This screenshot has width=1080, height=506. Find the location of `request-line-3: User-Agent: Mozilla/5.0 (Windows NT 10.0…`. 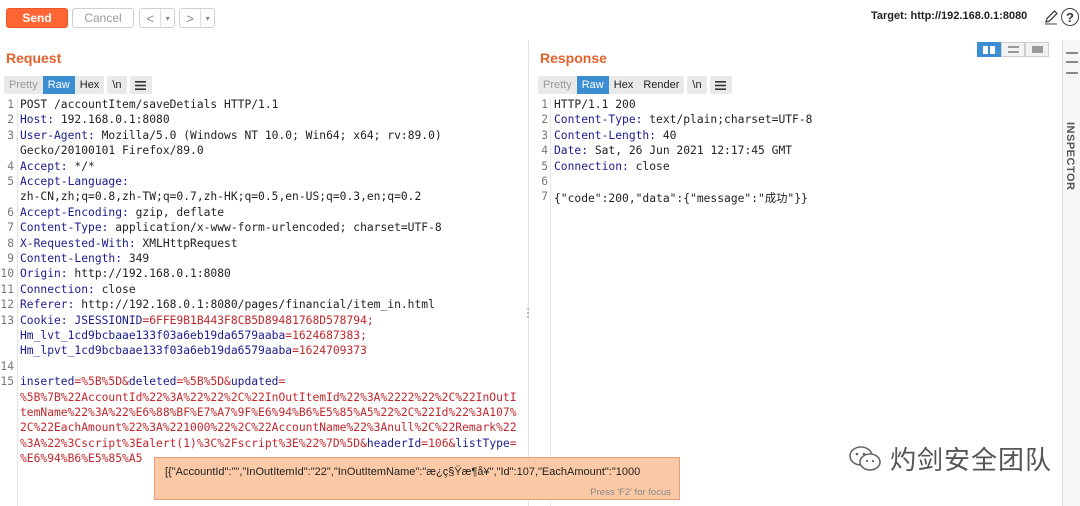

request-line-3: User-Agent: Mozilla/5.0 (Windows NT 10.0… is located at coordinates (231, 135).